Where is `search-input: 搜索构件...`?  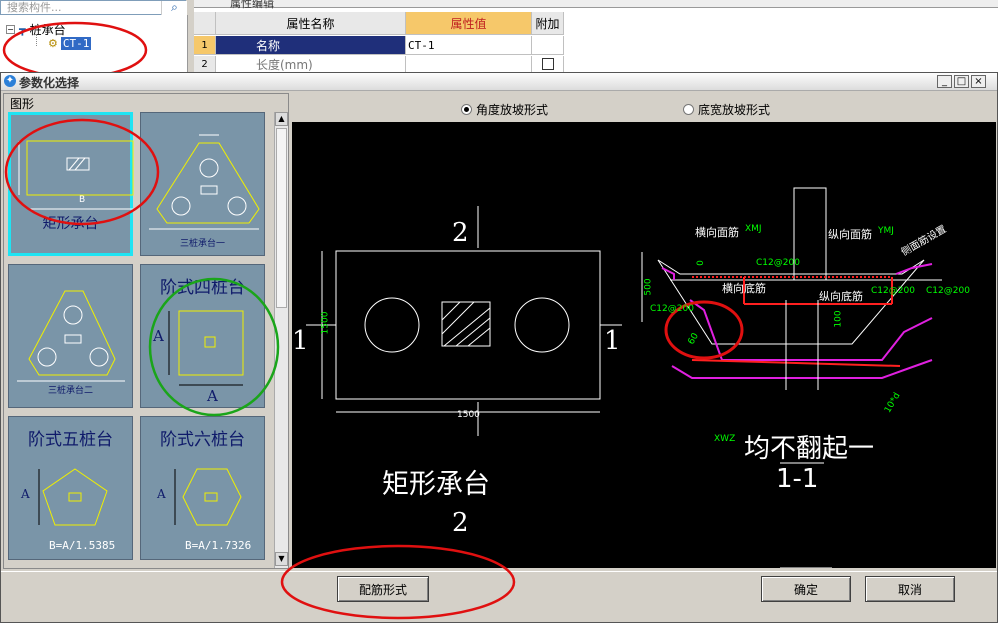 search-input: 搜索构件... is located at coordinates (34, 7).